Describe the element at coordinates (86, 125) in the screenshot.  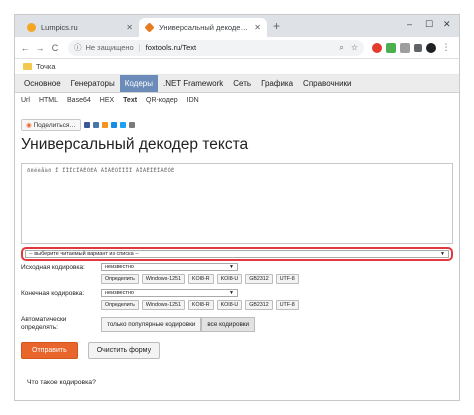
I see `facebook-icon` at that location.